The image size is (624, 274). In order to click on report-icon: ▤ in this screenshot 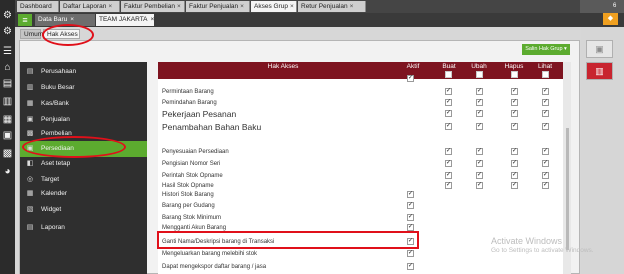, I will do `click(30, 227)`.